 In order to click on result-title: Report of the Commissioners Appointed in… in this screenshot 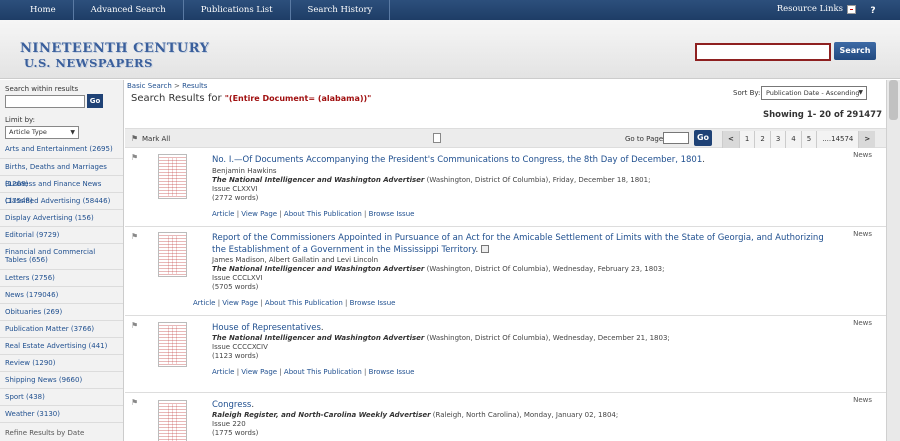, I will do `click(524, 244)`.